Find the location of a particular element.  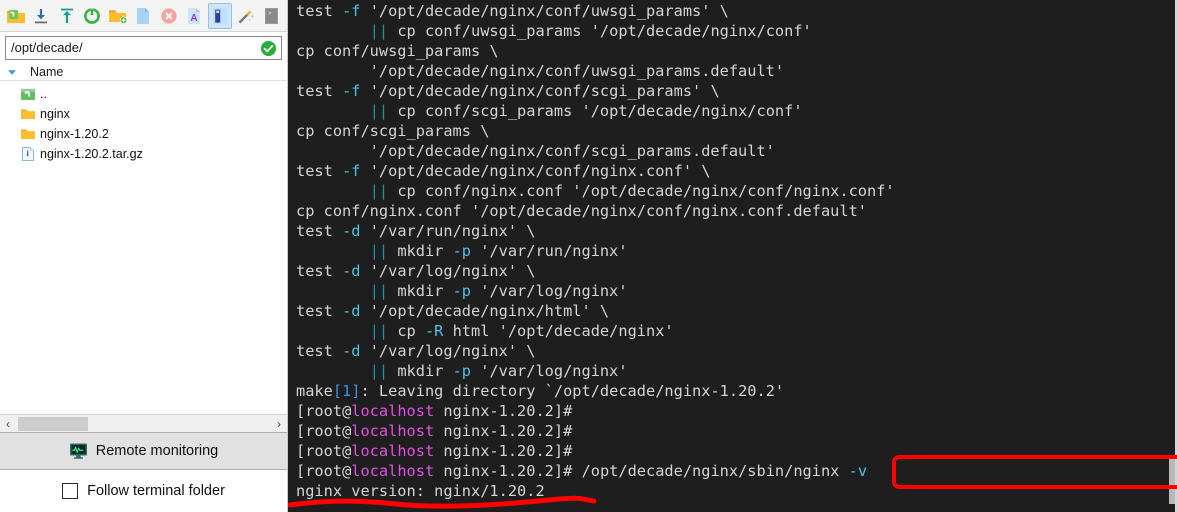

open-parent-folder-icon is located at coordinates (16, 16).